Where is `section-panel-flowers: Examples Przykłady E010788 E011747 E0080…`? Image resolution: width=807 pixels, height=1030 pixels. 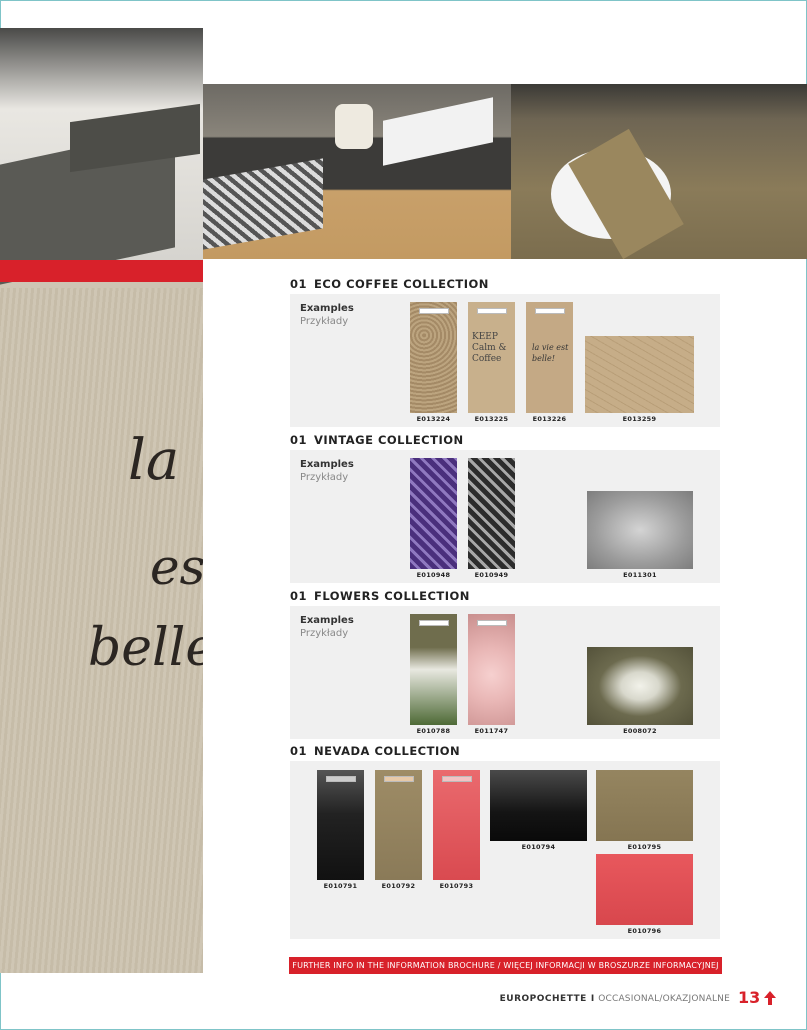
section-panel-flowers: Examples Przykłady E010788 E011747 E0080… is located at coordinates (505, 672).